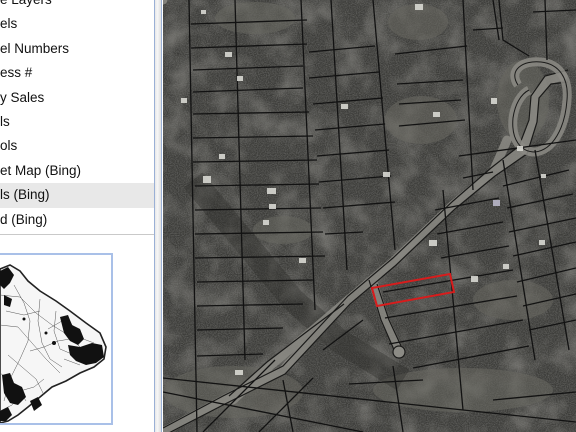 This screenshot has width=576, height=432. I want to click on island-outline-graphic, so click(55, 339).